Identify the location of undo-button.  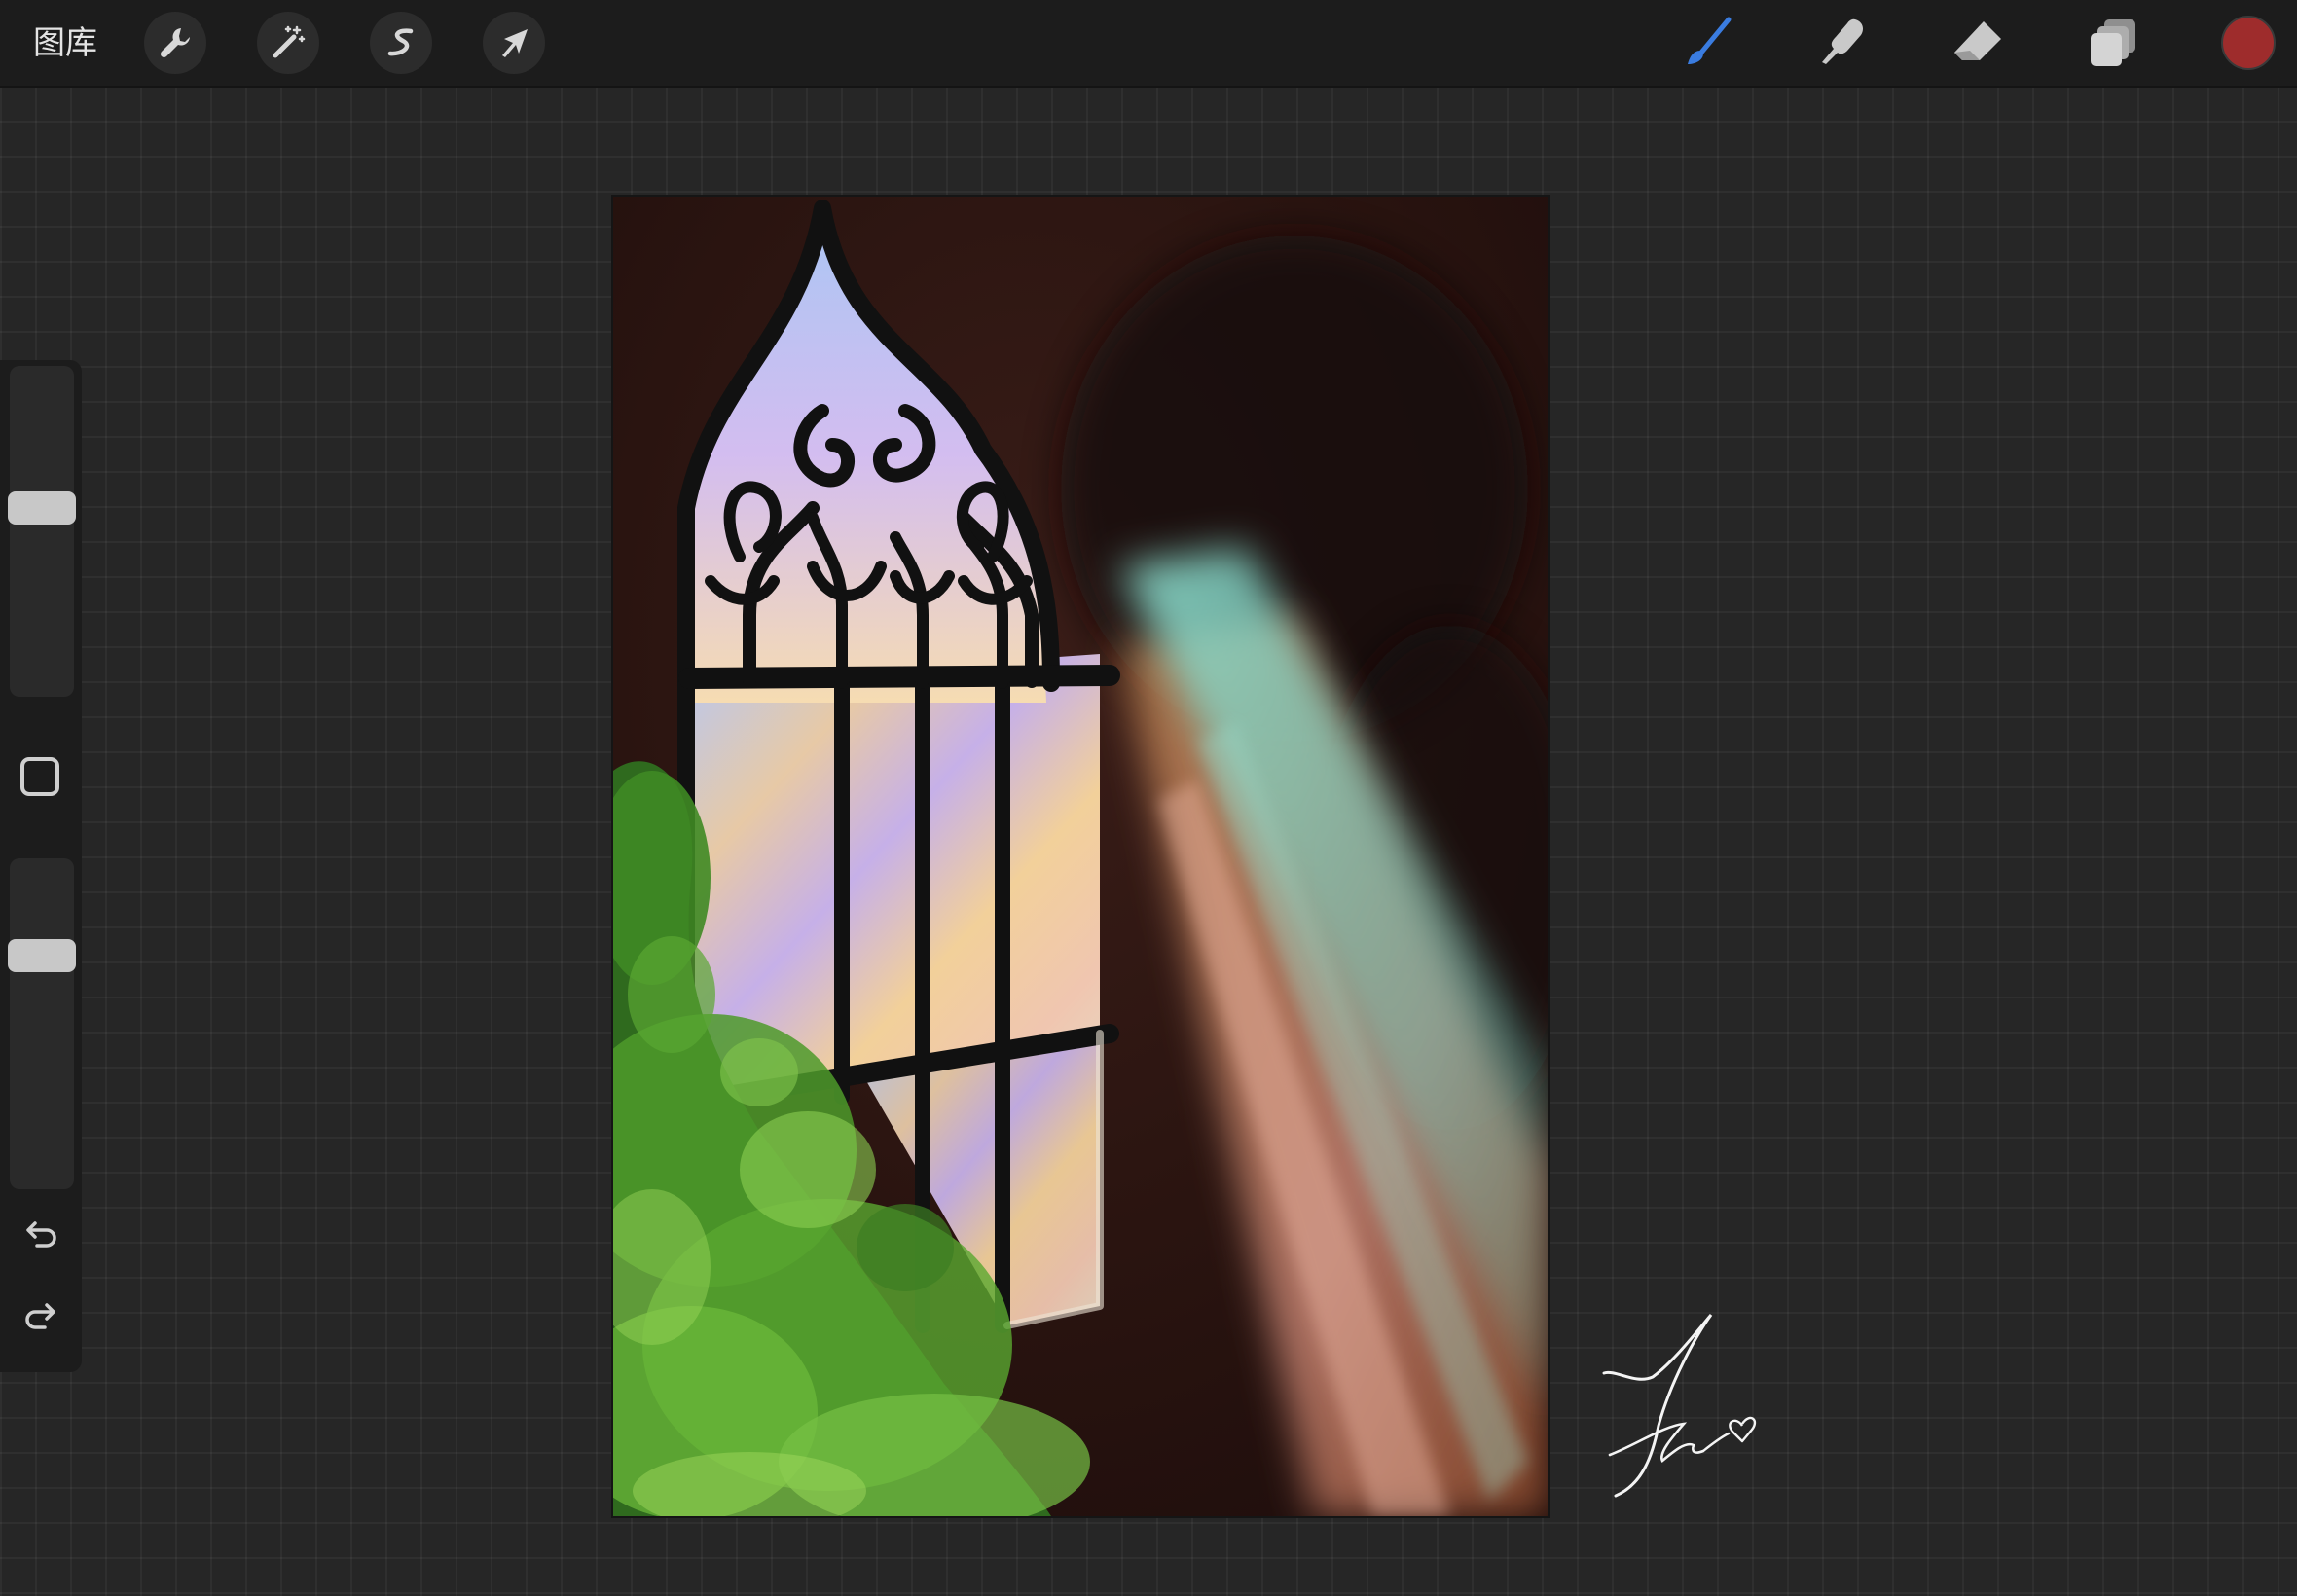
(41, 1238).